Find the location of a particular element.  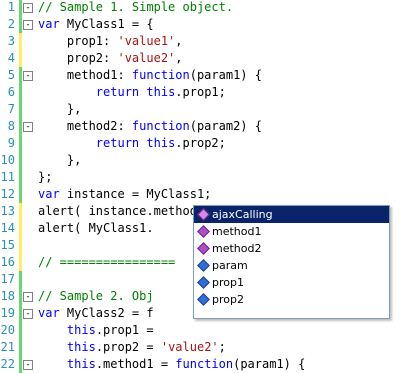

code-line: 2- var MyClass1 = { is located at coordinates (202, 24).